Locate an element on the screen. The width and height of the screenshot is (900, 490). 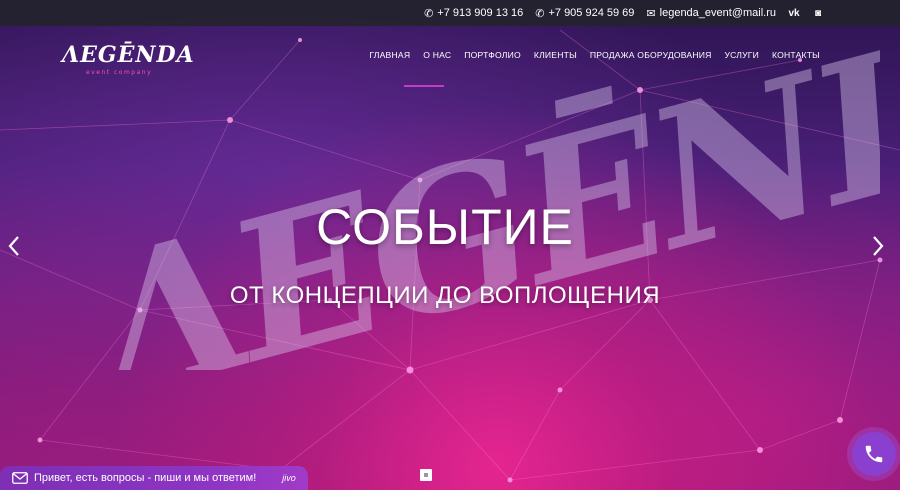
site-logo: ΛEGĒNDA event company is located at coordinates (128, 62).